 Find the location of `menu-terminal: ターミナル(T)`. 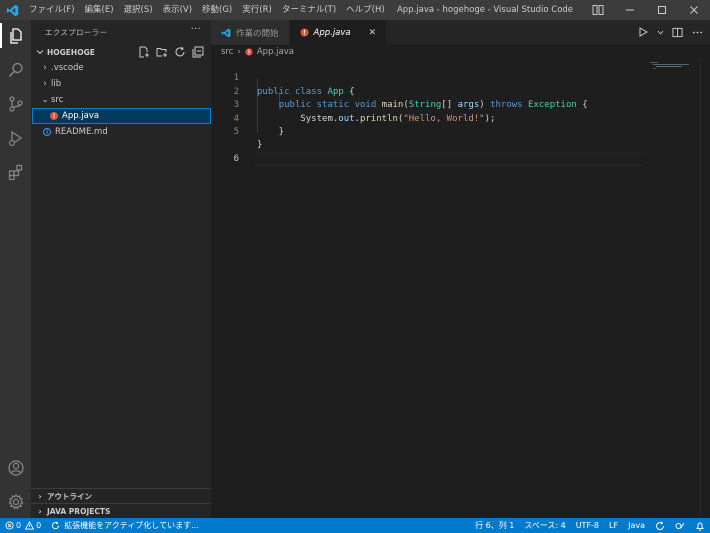

menu-terminal: ターミナル(T) is located at coordinates (309, 10).